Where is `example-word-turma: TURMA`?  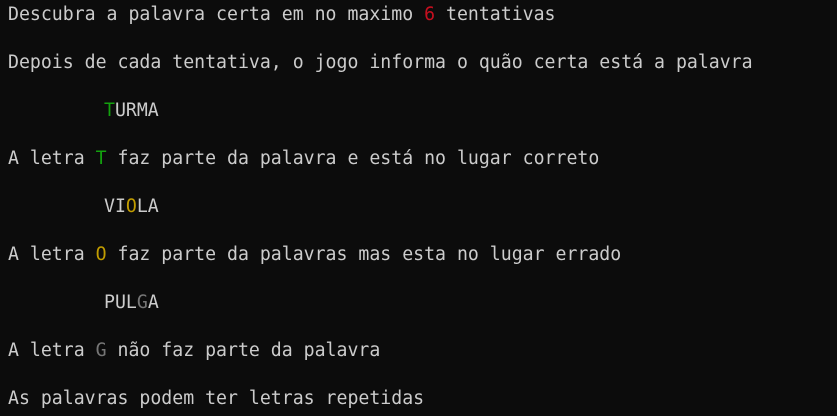
example-word-turma: TURMA is located at coordinates (83, 111).